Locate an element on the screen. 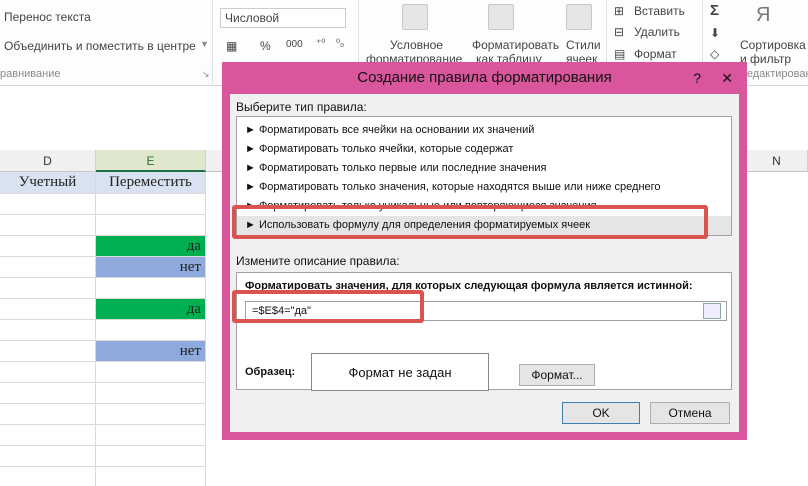  sort-filter-icon: Я is located at coordinates (763, 15).